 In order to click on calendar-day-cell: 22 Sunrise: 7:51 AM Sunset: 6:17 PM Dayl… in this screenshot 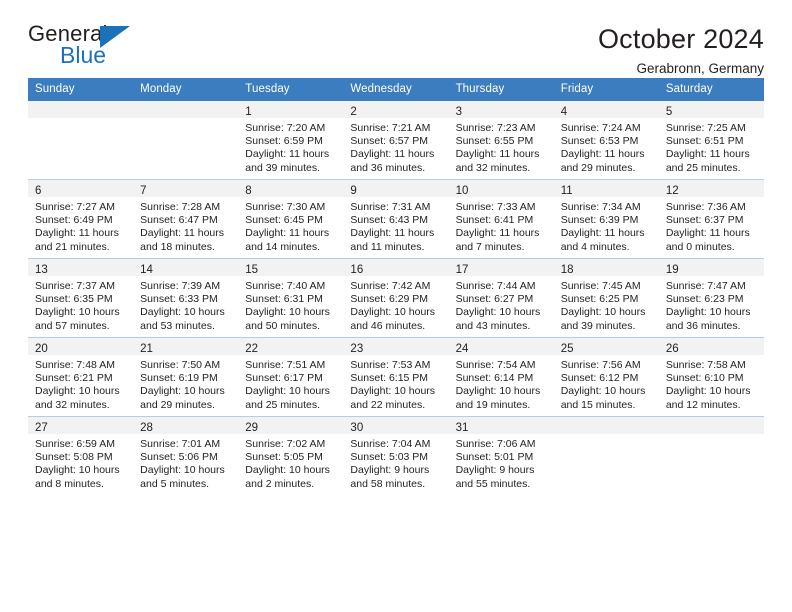, I will do `click(291, 377)`.